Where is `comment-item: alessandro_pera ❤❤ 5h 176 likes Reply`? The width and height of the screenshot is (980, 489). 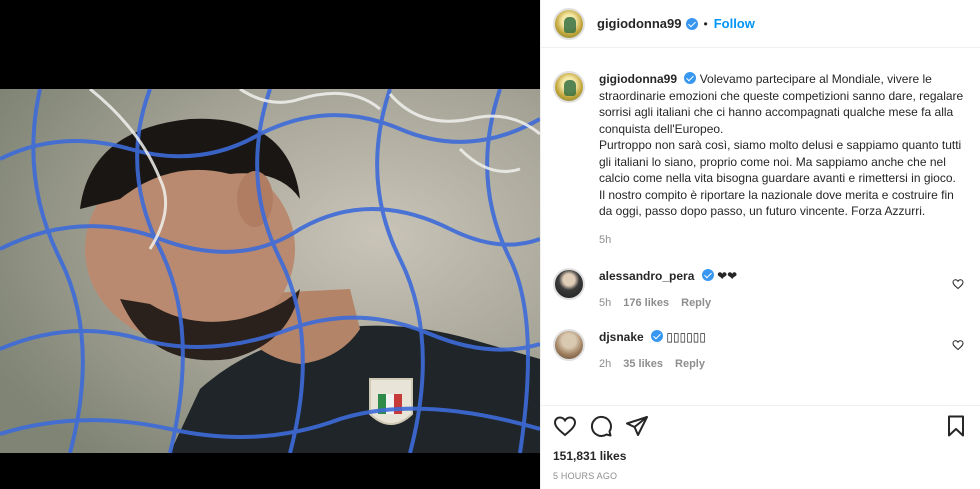 comment-item: alessandro_pera ❤❤ 5h 176 likes Reply is located at coordinates (758, 288).